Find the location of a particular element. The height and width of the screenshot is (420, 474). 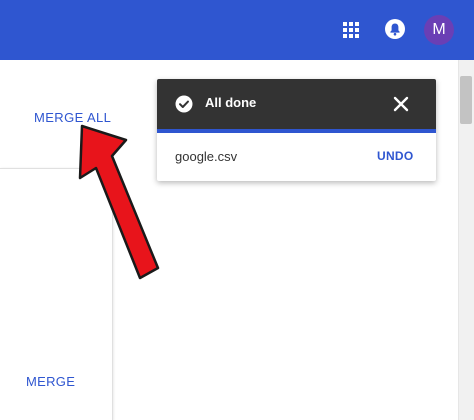

undo-button: UNDO is located at coordinates (395, 156).